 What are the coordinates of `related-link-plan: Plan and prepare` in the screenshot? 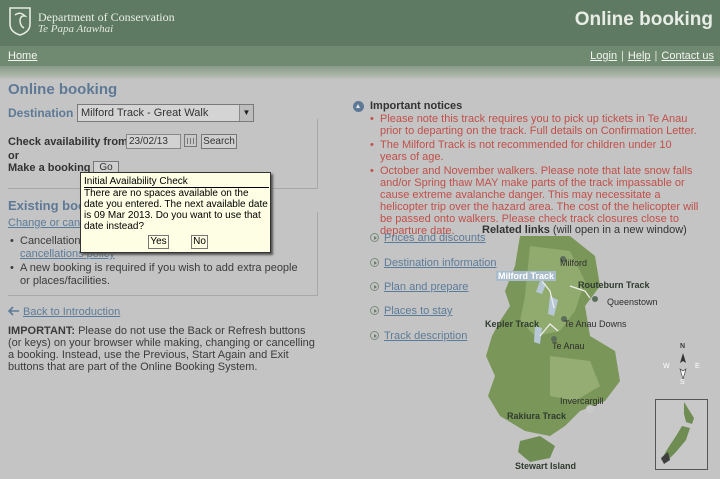 It's located at (419, 287).